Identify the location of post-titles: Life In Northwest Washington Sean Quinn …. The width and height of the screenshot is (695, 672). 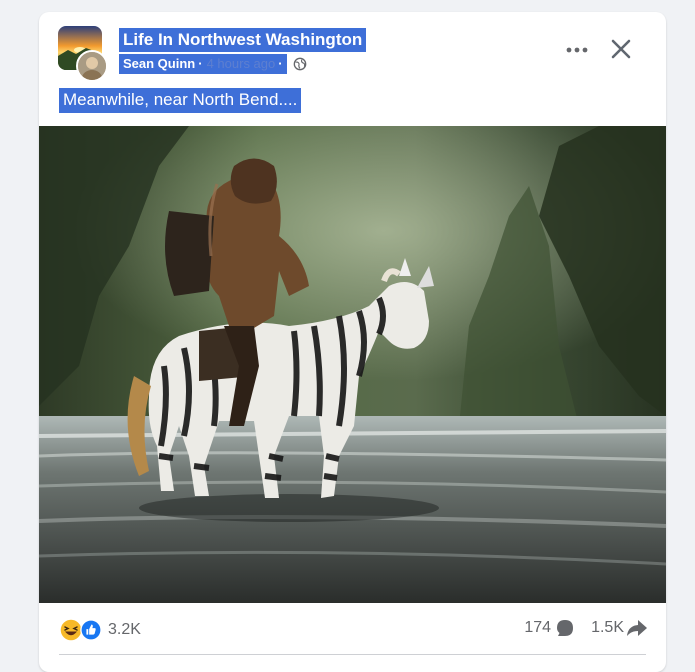
(243, 51).